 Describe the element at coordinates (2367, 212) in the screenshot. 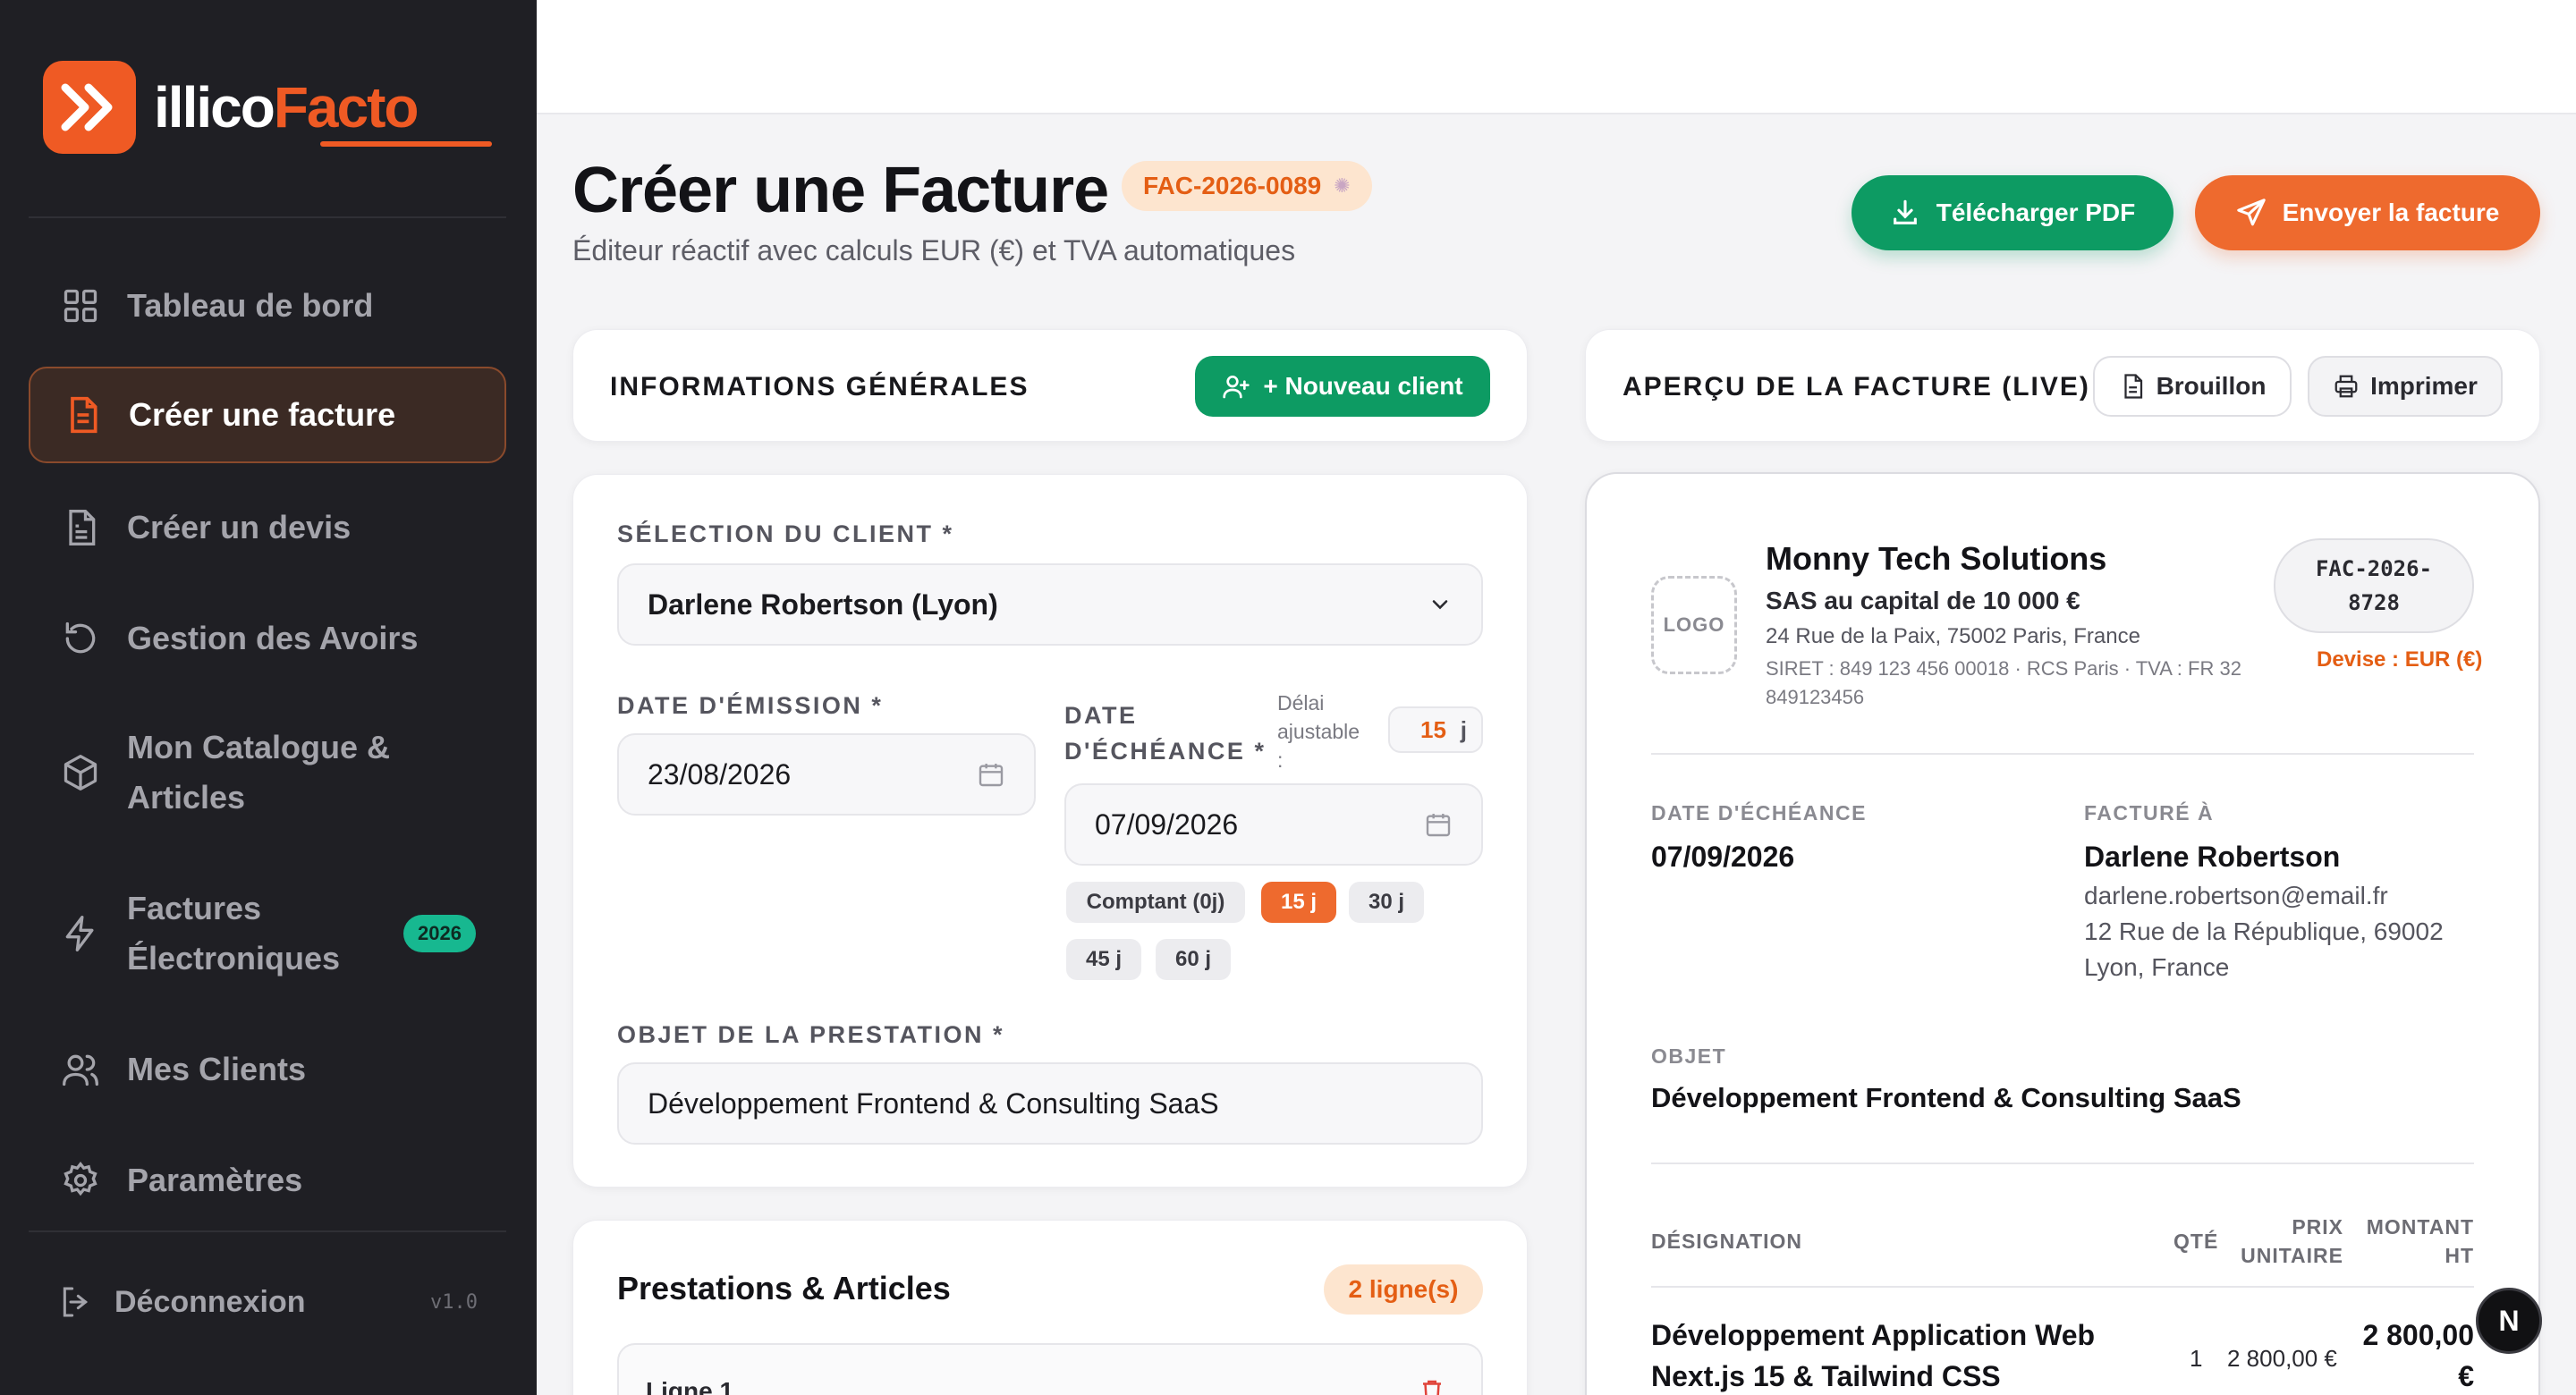

I see `send-invoice-button: Envoyer la facture` at that location.